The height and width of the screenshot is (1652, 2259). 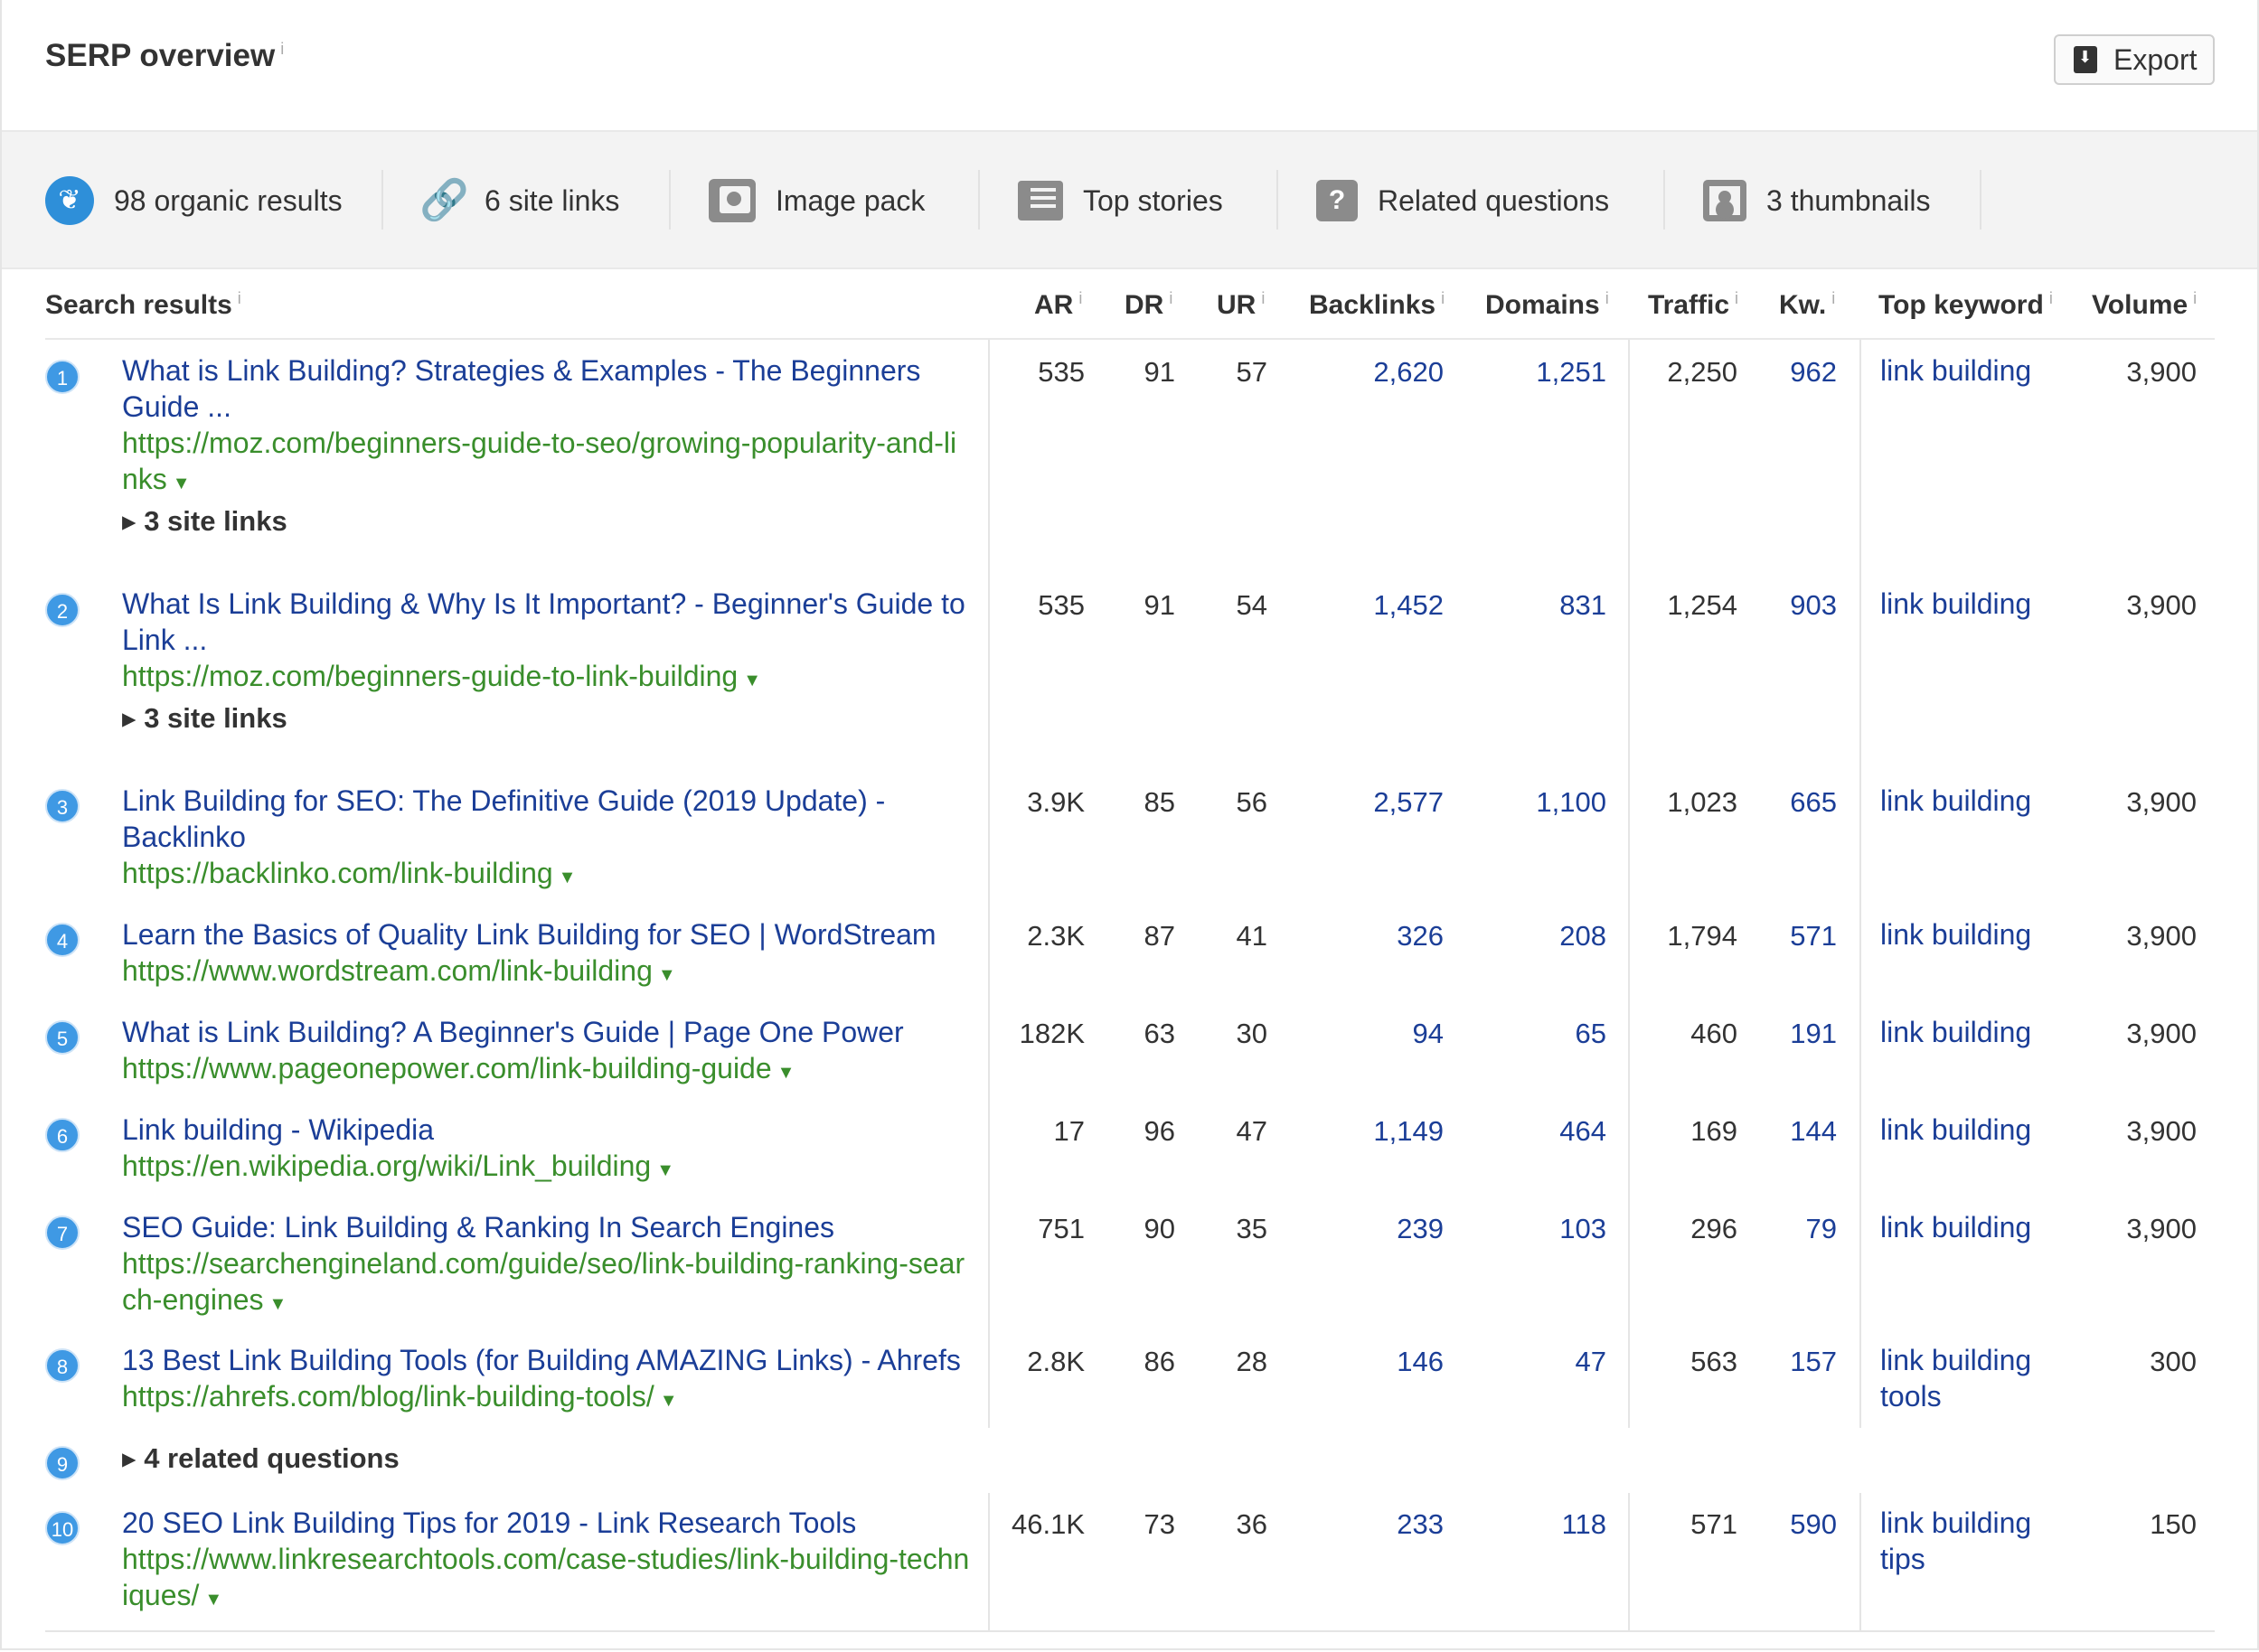 What do you see at coordinates (2134, 59) in the screenshot?
I see `export-button: Export` at bounding box center [2134, 59].